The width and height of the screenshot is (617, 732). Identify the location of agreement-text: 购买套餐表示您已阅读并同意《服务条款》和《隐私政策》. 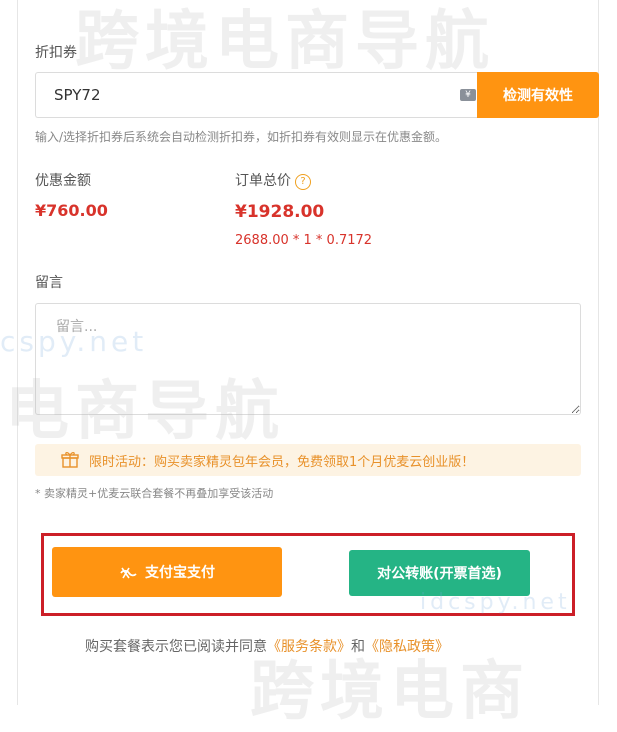
(267, 646).